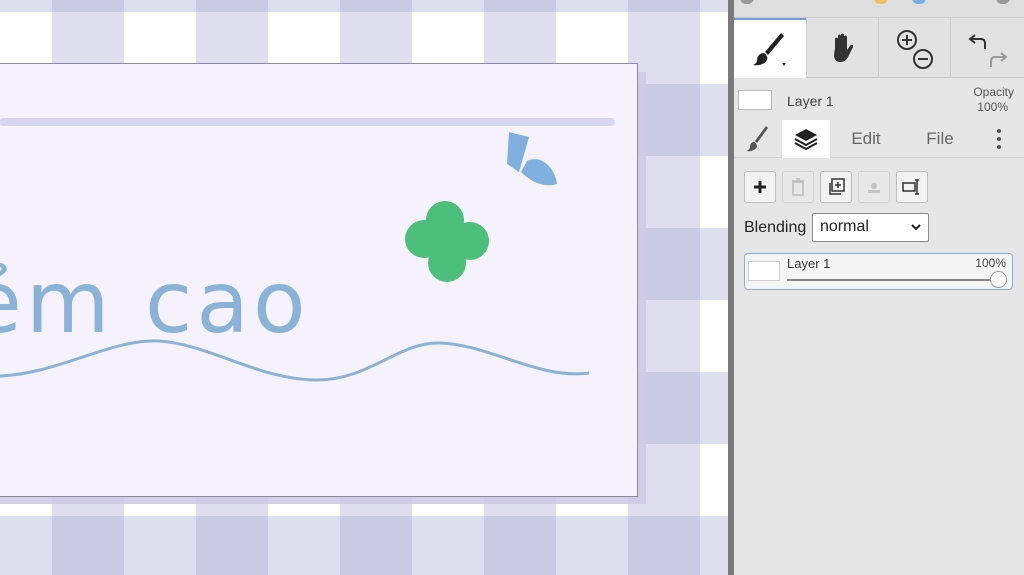 This screenshot has height=575, width=1024. What do you see at coordinates (809, 263) in the screenshot?
I see `layer-name: Layer 1` at bounding box center [809, 263].